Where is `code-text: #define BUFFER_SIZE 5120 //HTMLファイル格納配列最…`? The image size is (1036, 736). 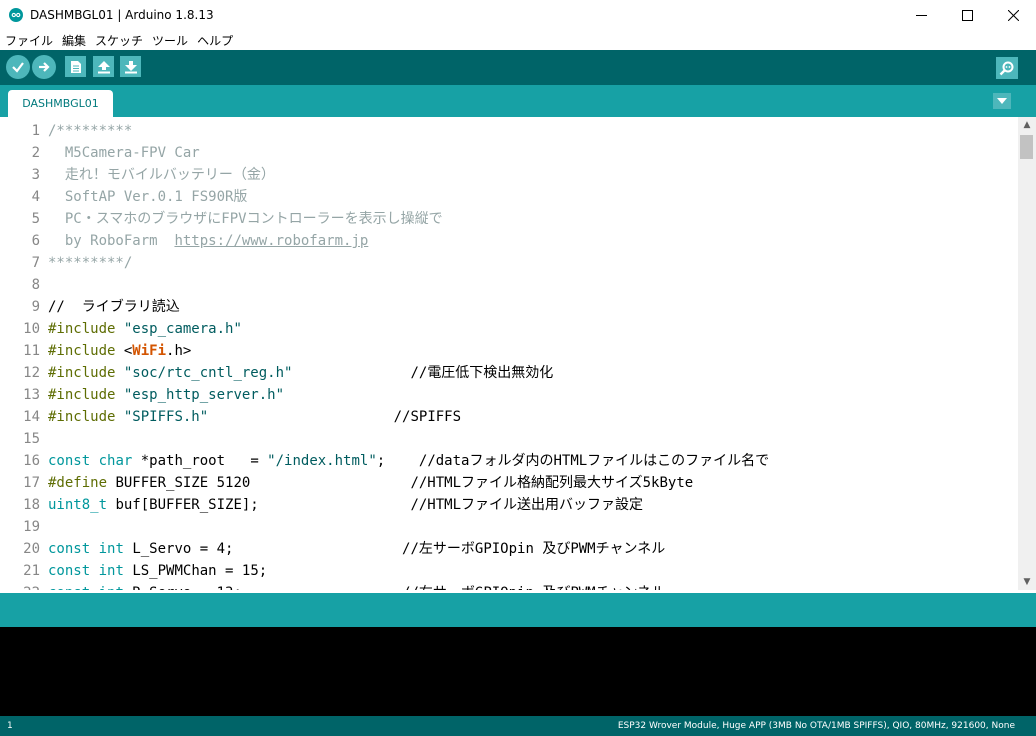
code-text: #define BUFFER_SIZE 5120 //HTMLファイル格納配列最… is located at coordinates (370, 483).